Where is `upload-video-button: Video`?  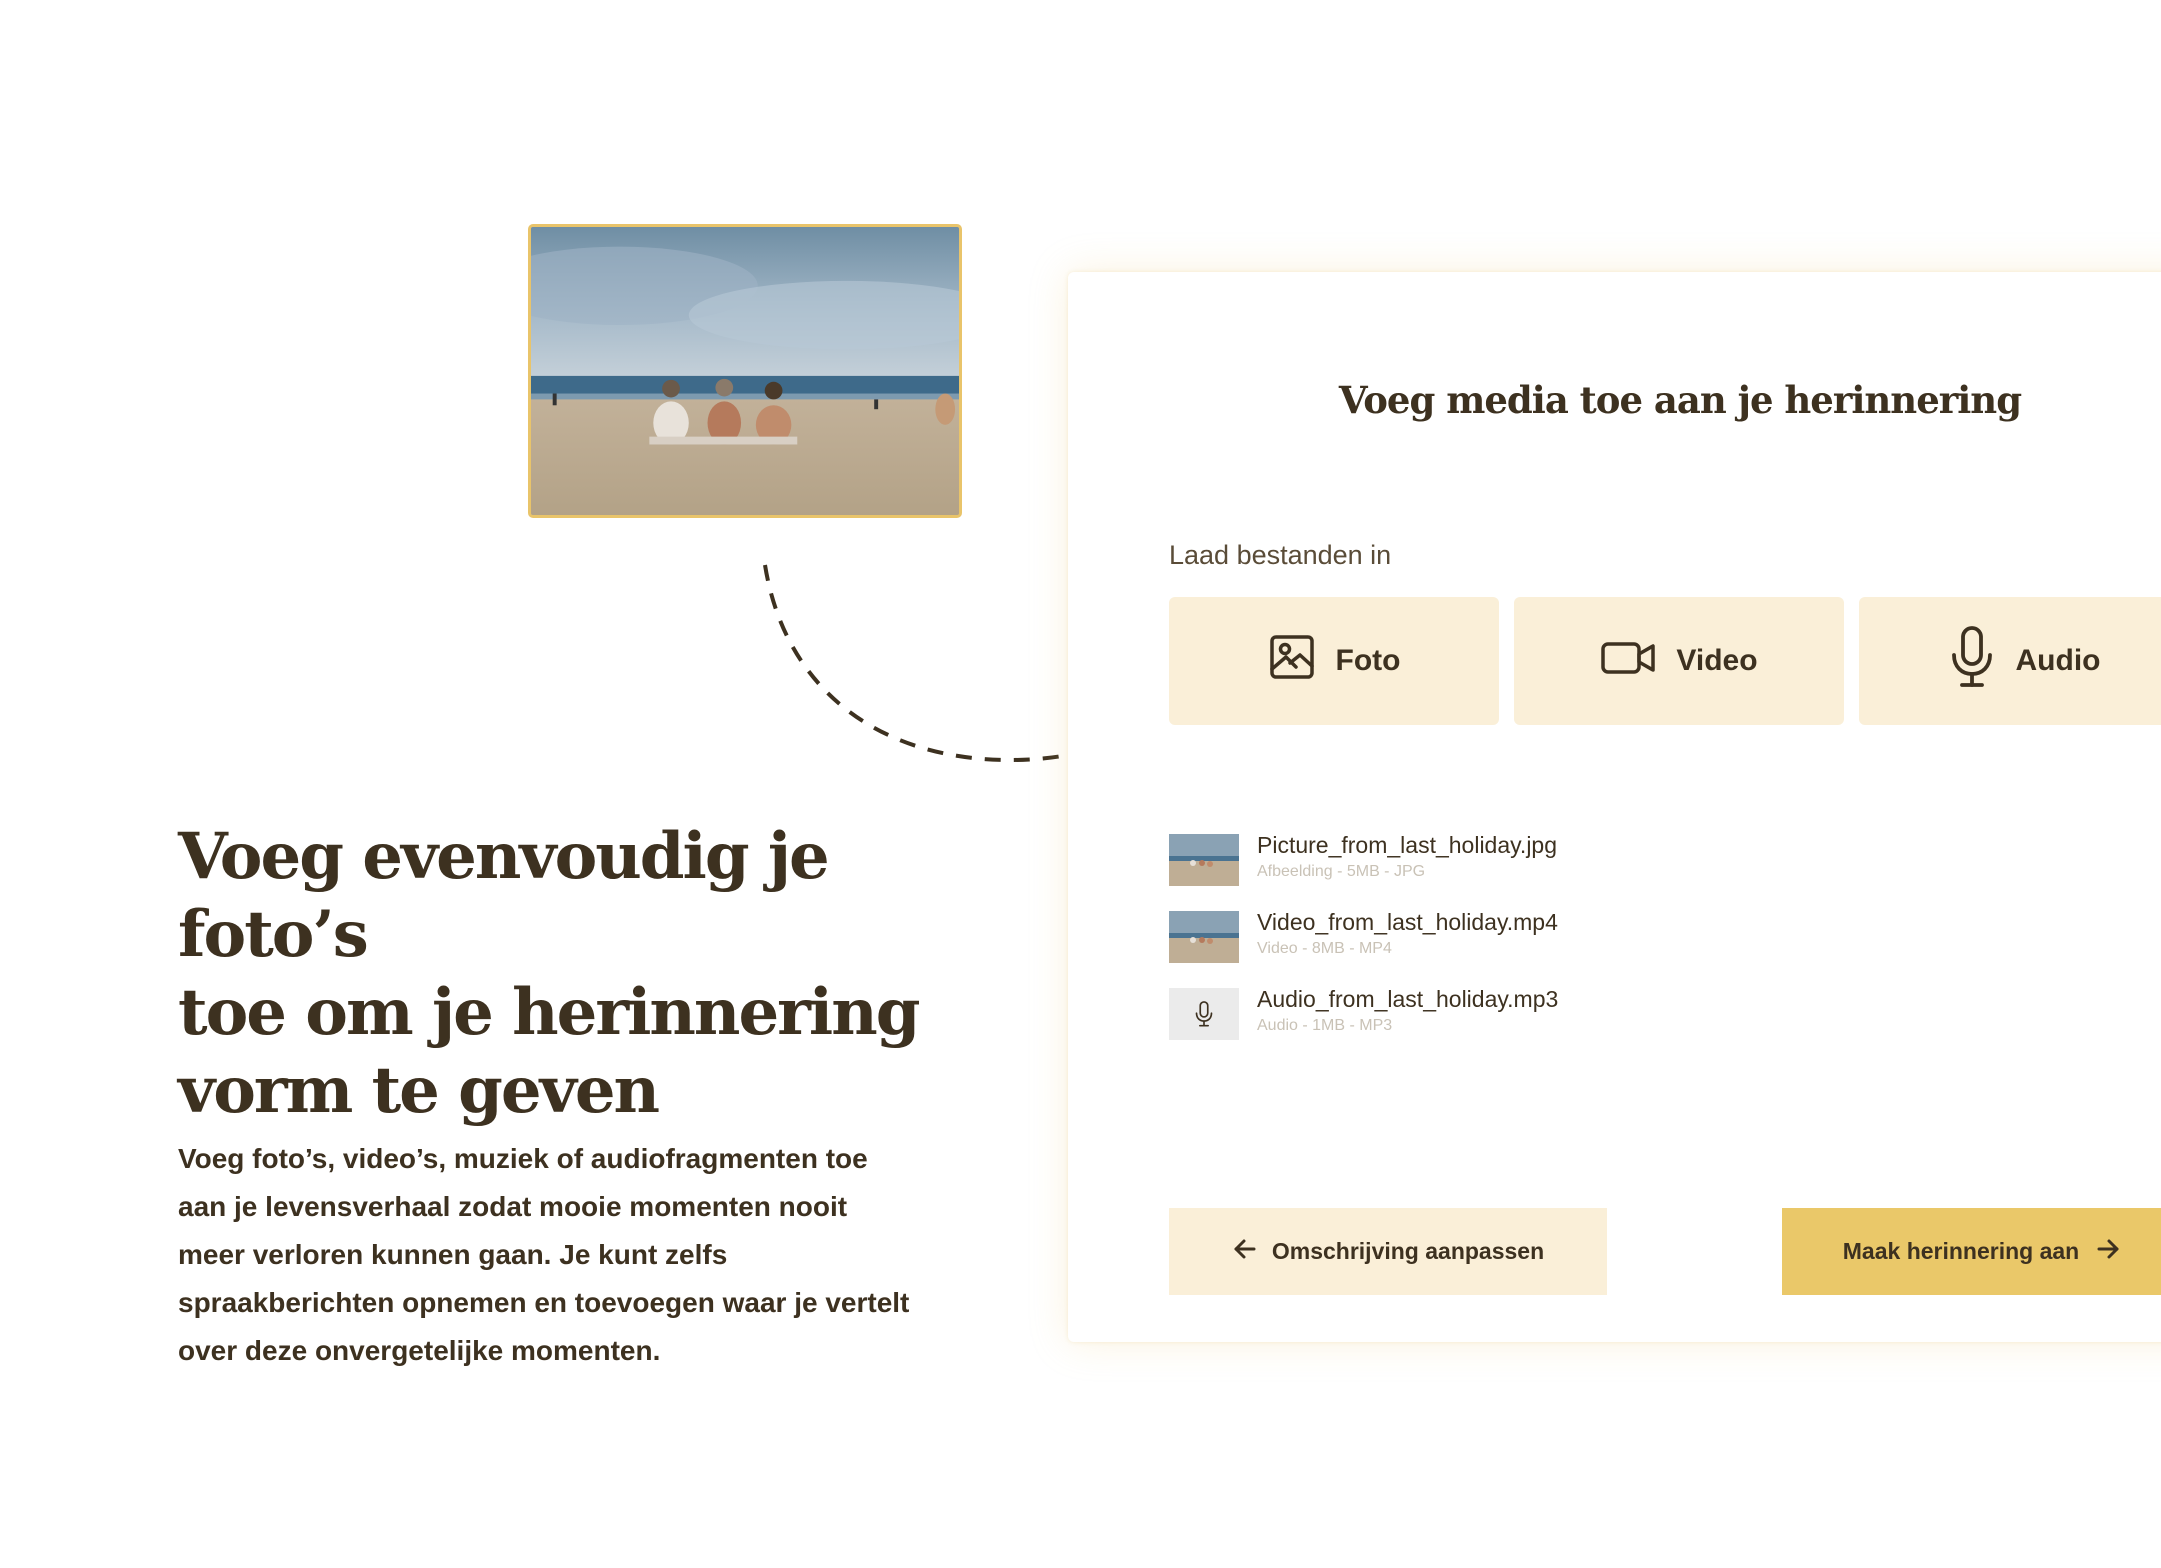 upload-video-button: Video is located at coordinates (1679, 661).